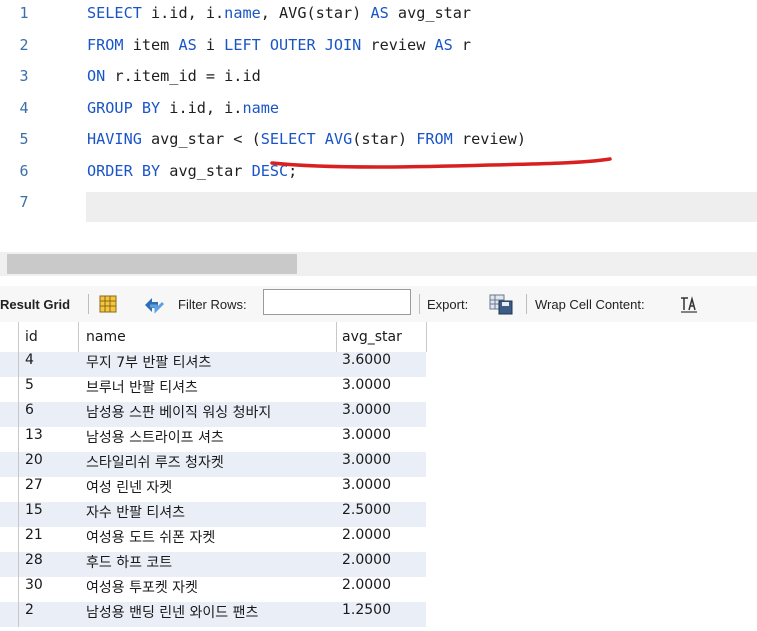 The image size is (757, 631). What do you see at coordinates (384, 337) in the screenshot?
I see `column-header-avg-star: avg_star` at bounding box center [384, 337].